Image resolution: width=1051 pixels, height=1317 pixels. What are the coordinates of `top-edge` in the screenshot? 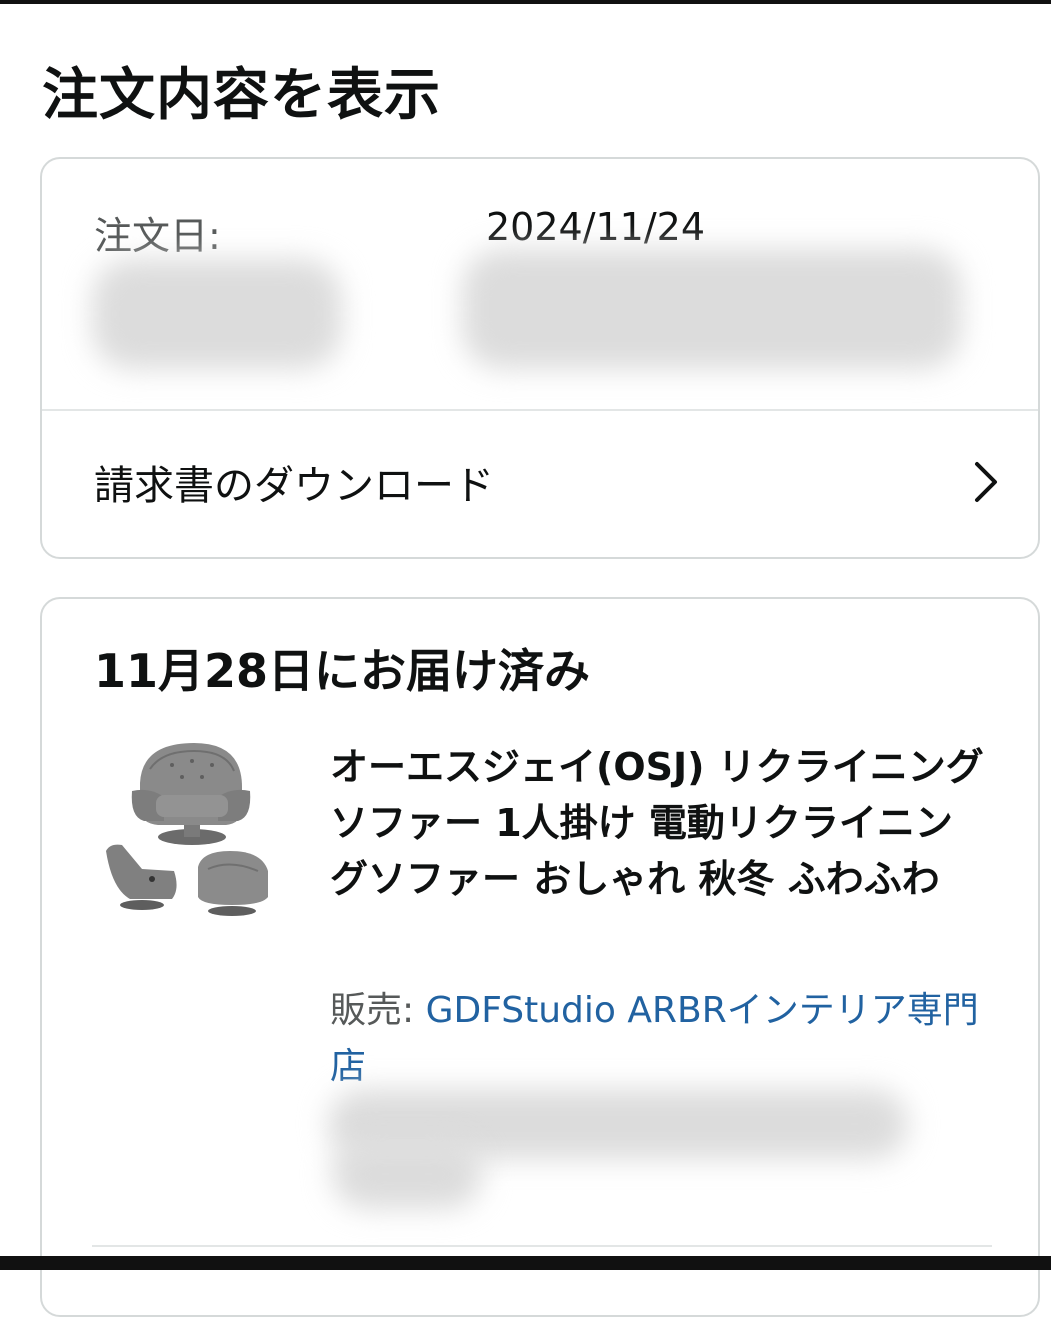 It's located at (525, 2).